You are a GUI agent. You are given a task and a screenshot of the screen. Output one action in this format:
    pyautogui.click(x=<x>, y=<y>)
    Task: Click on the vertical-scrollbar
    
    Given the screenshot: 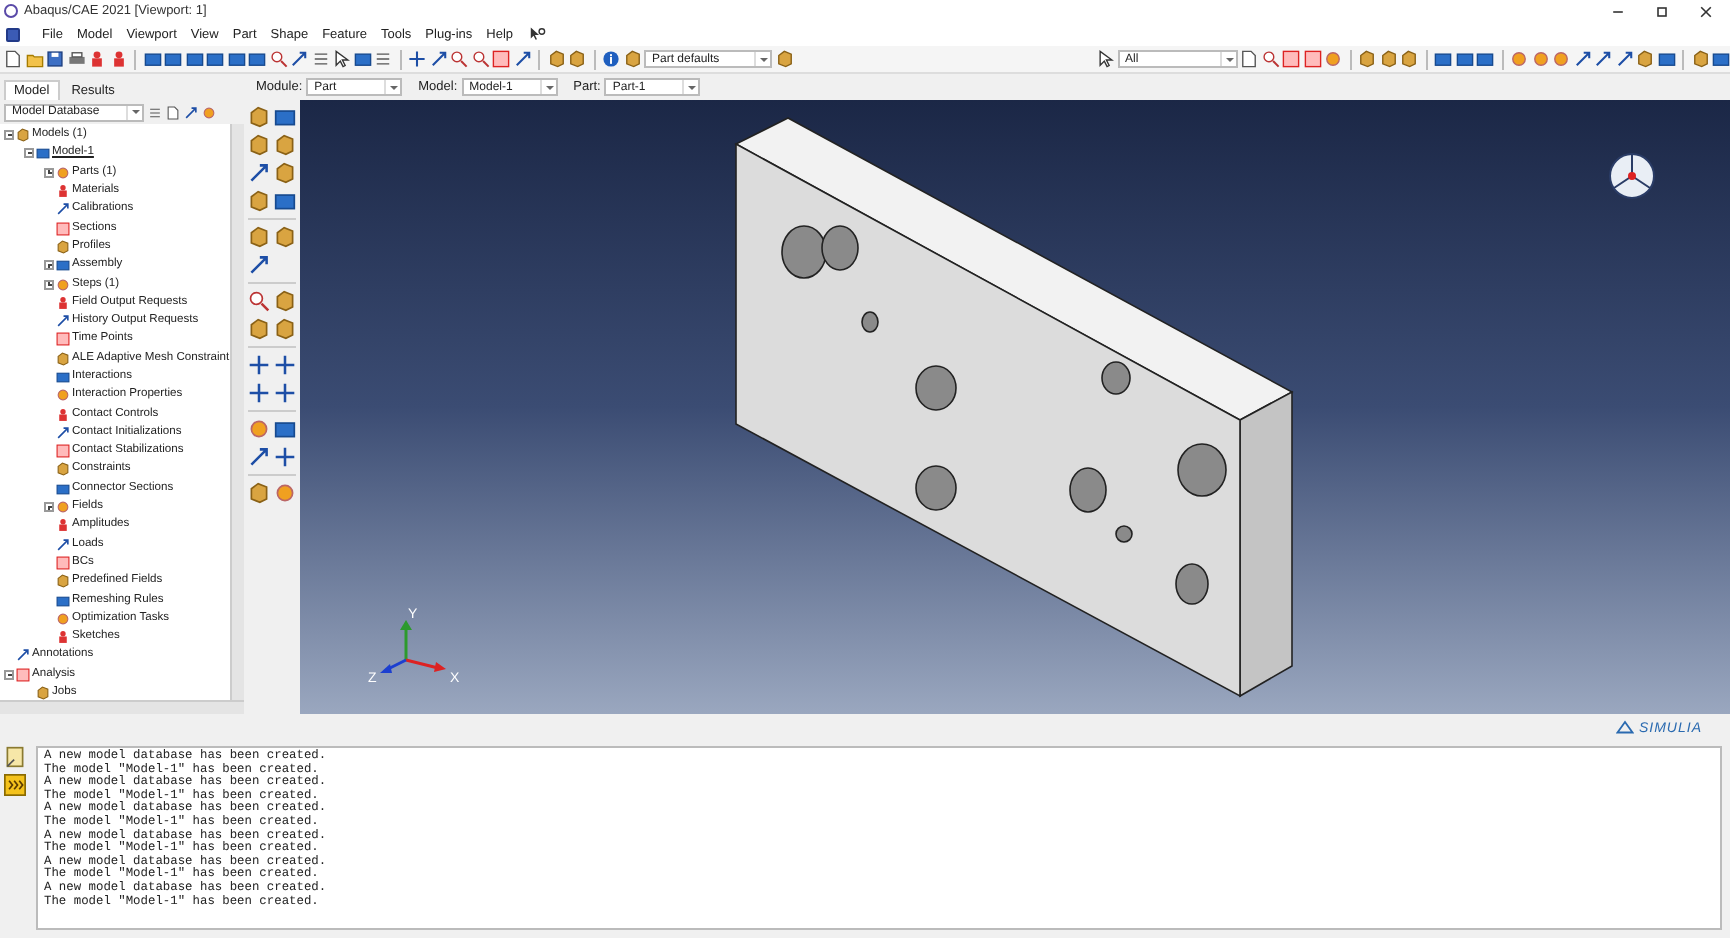 What is the action you would take?
    pyautogui.click(x=237, y=412)
    